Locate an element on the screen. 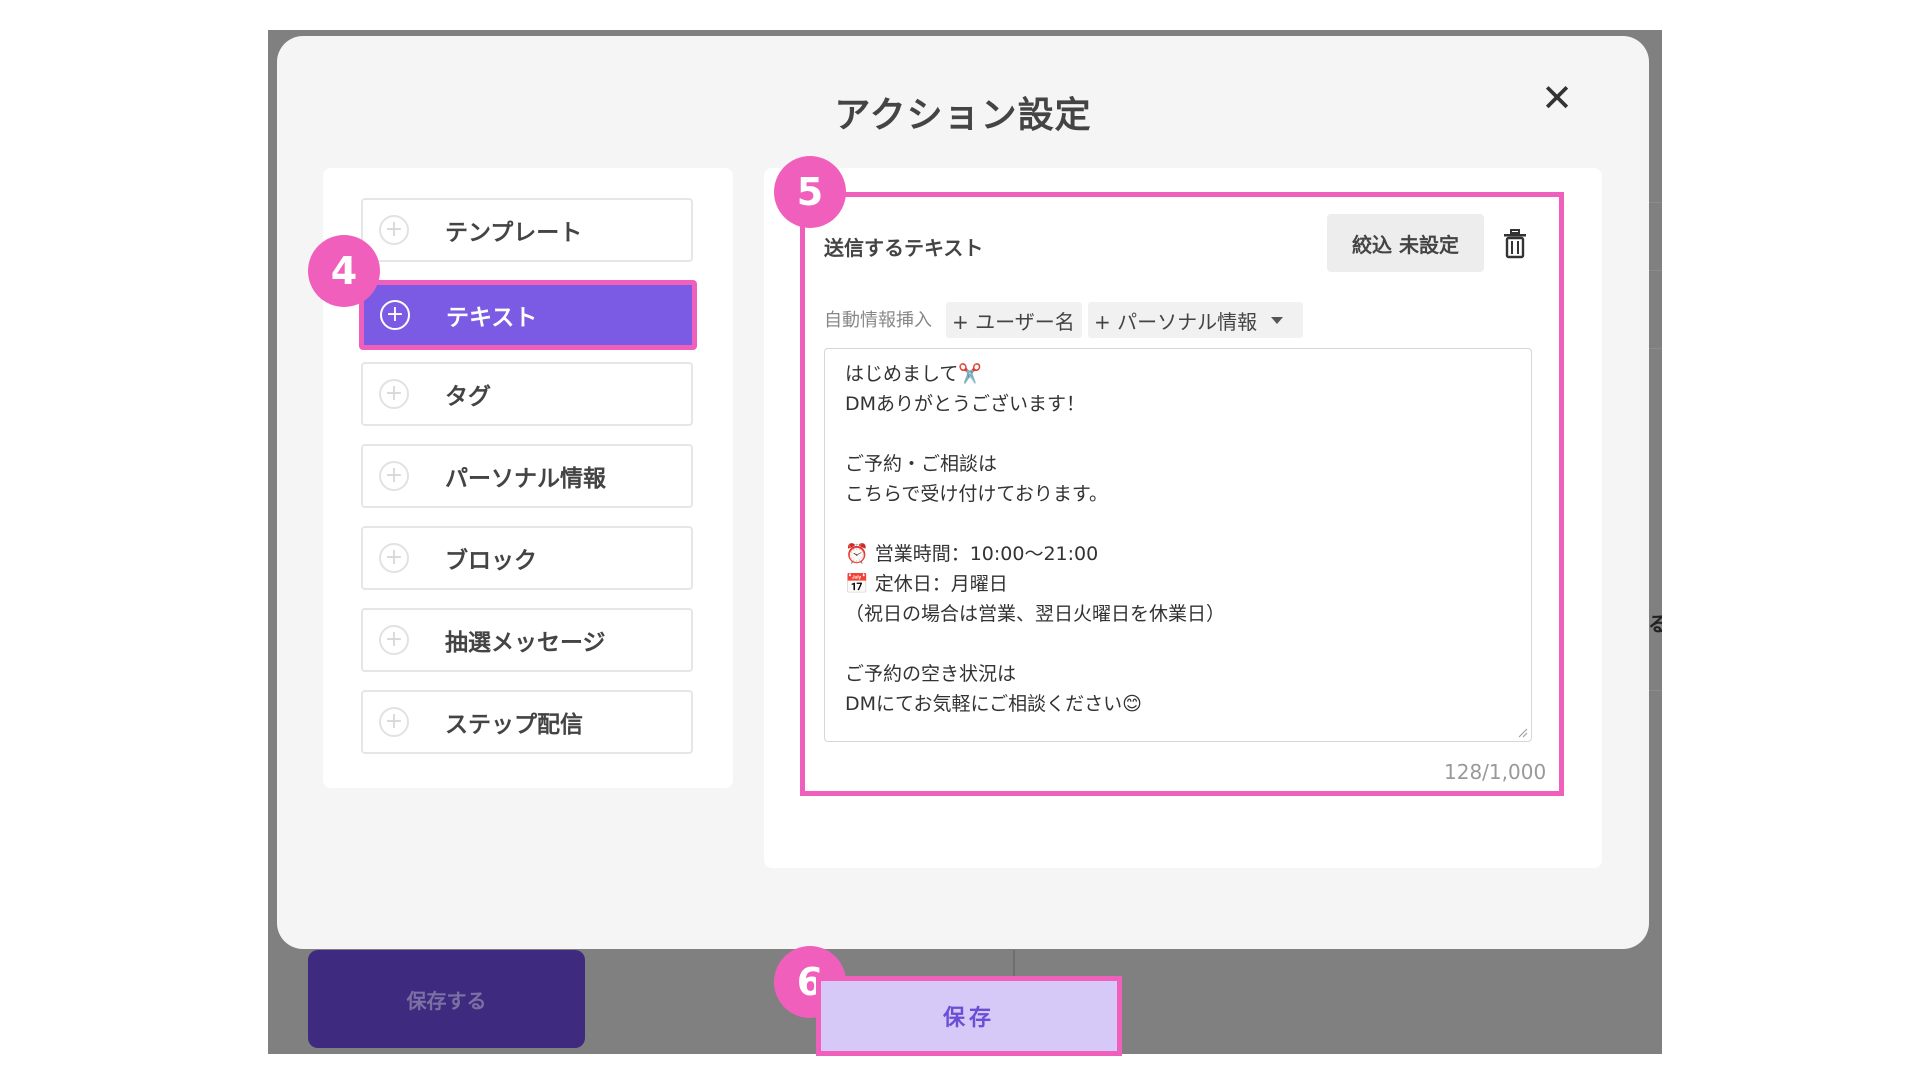  insert-personal-info-label: + パーソナル情報 is located at coordinates (1176, 321).